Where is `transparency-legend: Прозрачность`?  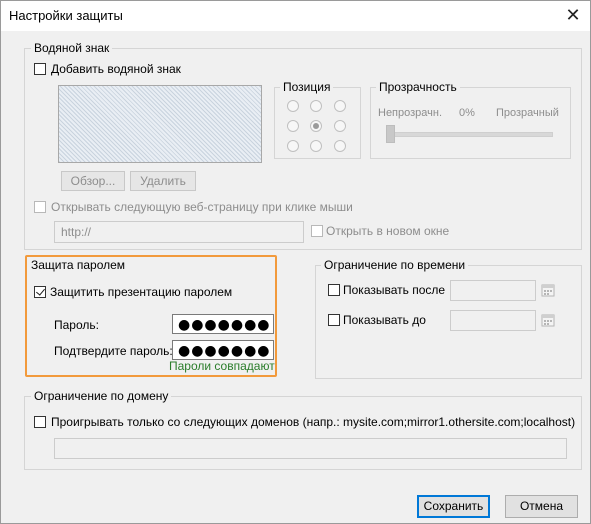
transparency-legend: Прозрачность is located at coordinates (418, 87).